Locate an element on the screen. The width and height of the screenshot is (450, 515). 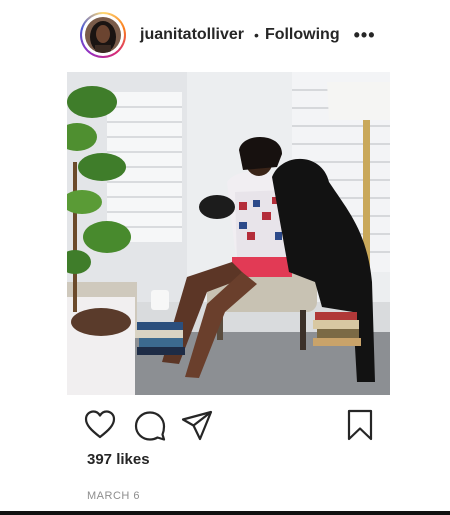
avatar-image is located at coordinates (103, 35).